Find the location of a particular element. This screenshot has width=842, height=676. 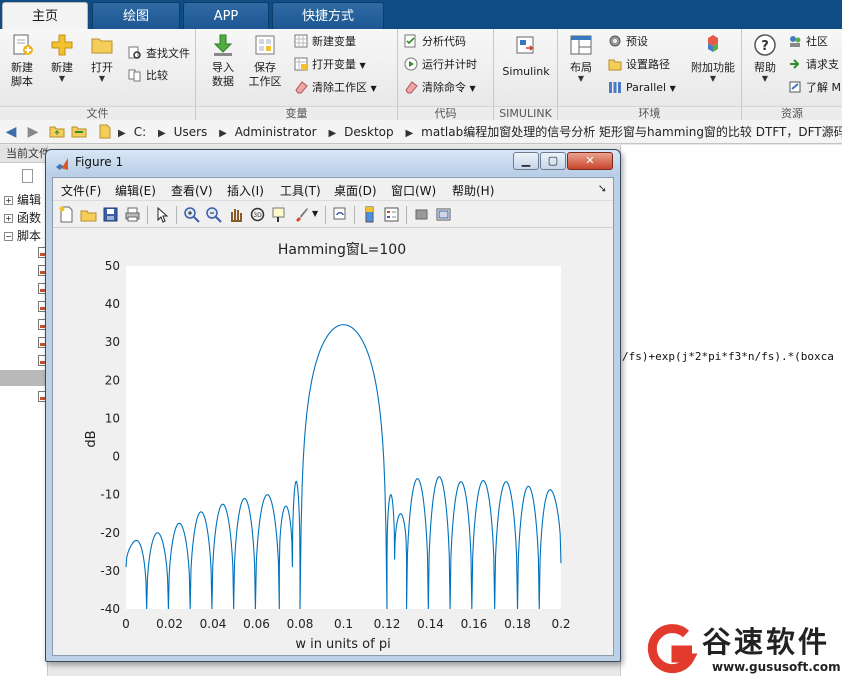

import-data-button: 导入 数据 is located at coordinates (223, 61).